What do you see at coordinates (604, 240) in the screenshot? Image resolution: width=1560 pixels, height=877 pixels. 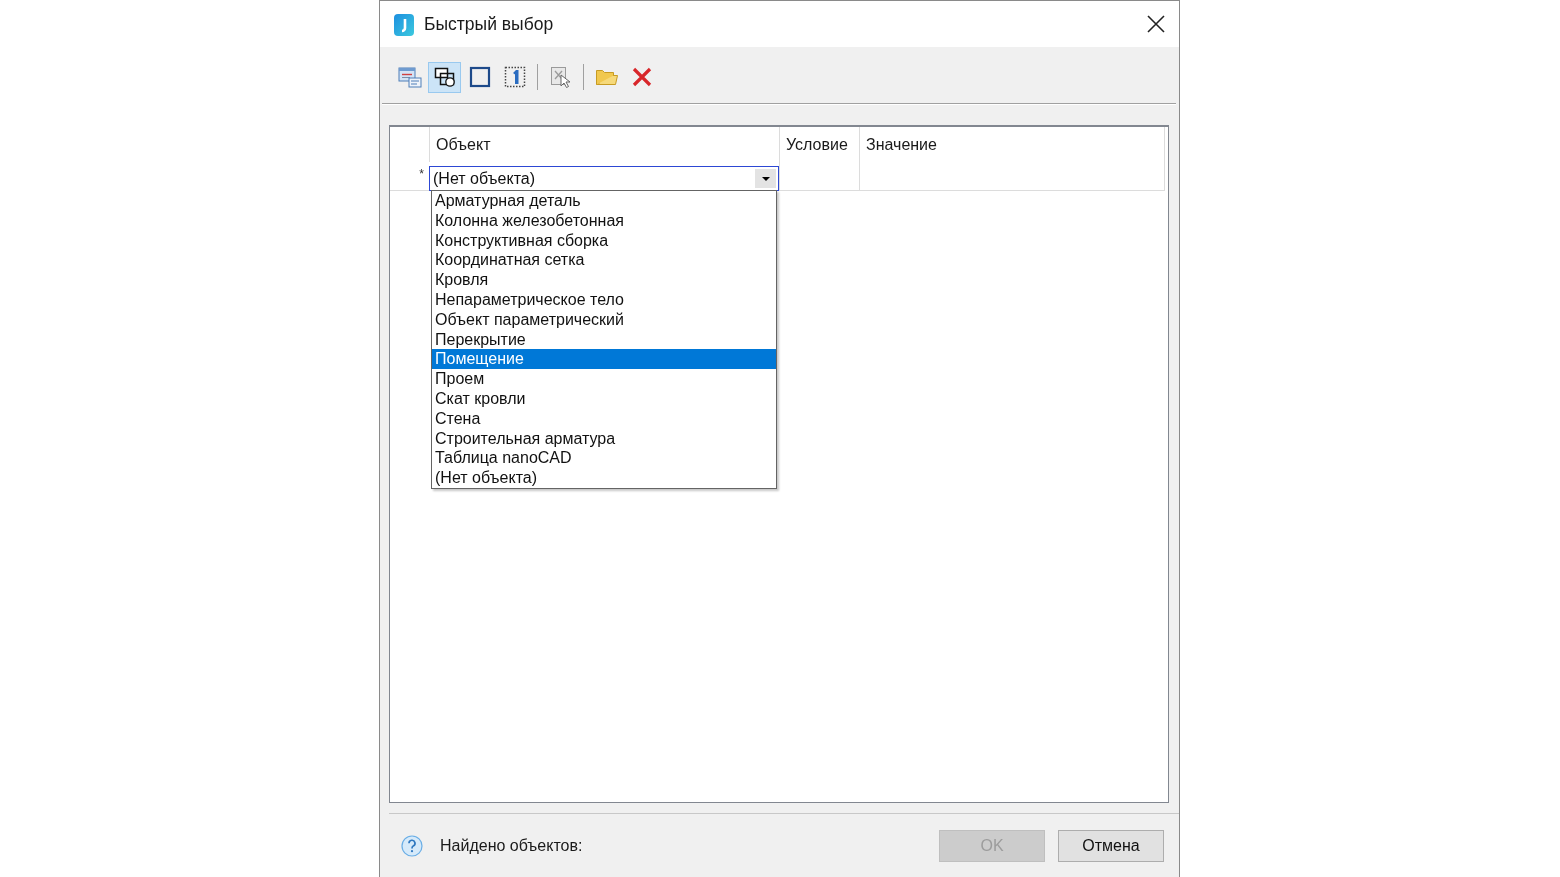 I see `list-option: Конструктивная сборка` at bounding box center [604, 240].